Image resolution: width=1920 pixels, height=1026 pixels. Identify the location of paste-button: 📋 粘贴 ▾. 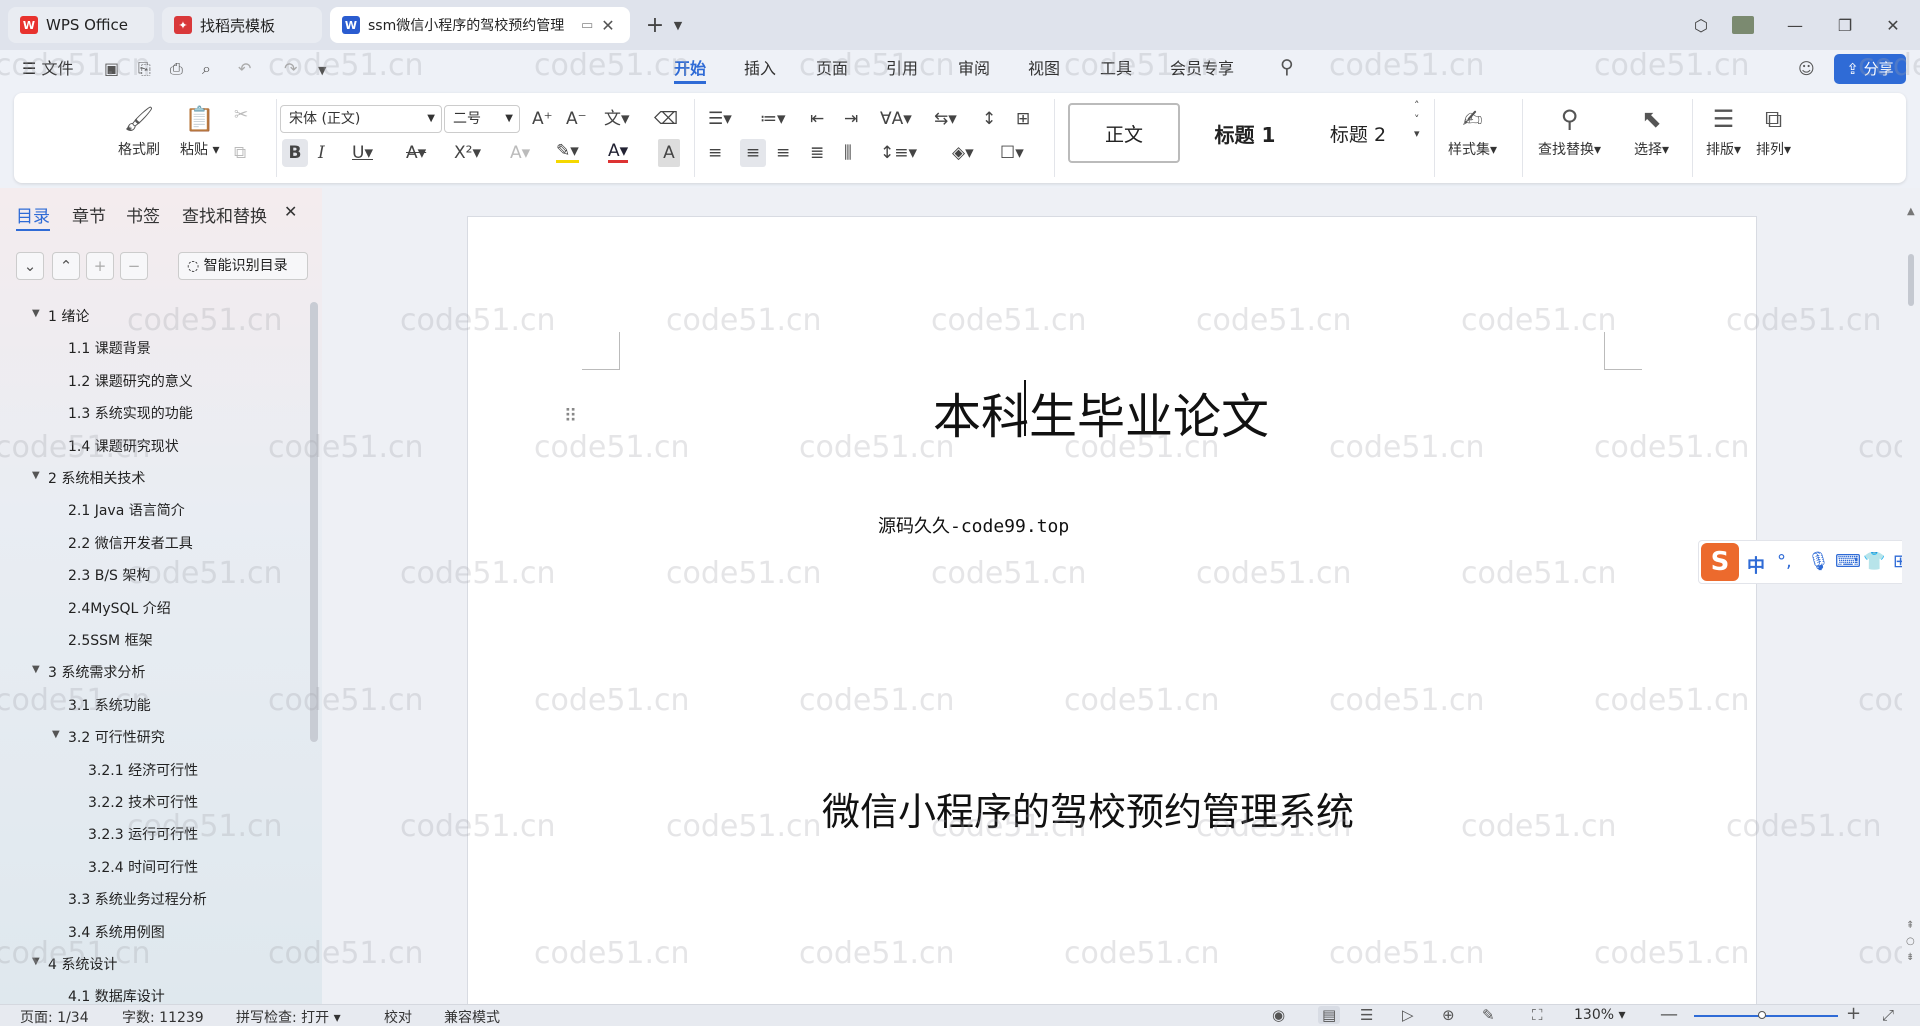
(199, 131).